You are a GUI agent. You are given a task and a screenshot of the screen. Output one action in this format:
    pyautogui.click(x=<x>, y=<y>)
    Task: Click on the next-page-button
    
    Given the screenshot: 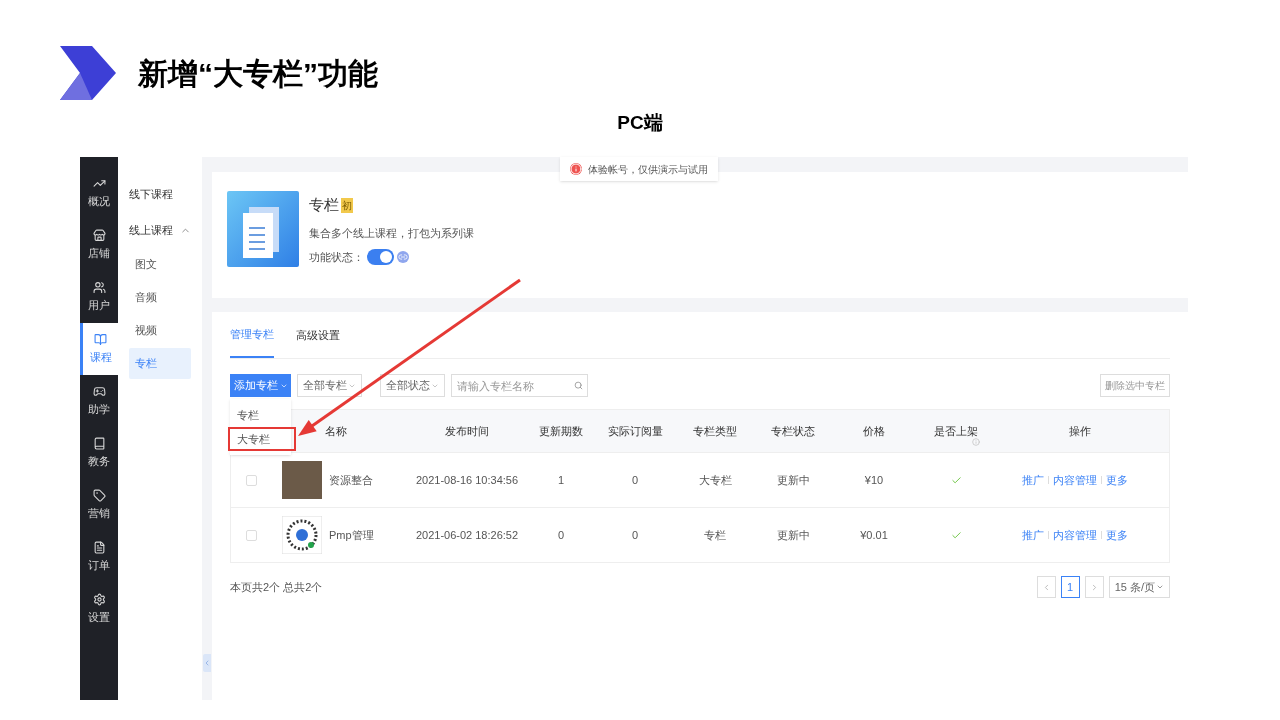 What is the action you would take?
    pyautogui.click(x=1094, y=587)
    